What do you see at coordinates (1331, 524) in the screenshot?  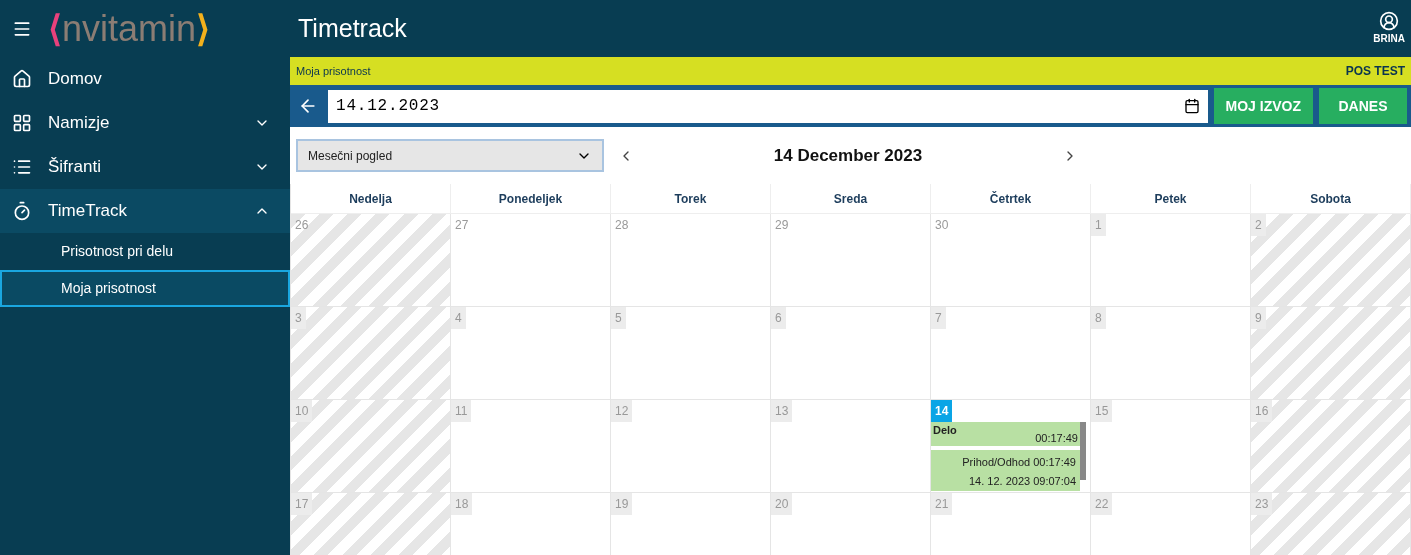 I see `day-cell: 23` at bounding box center [1331, 524].